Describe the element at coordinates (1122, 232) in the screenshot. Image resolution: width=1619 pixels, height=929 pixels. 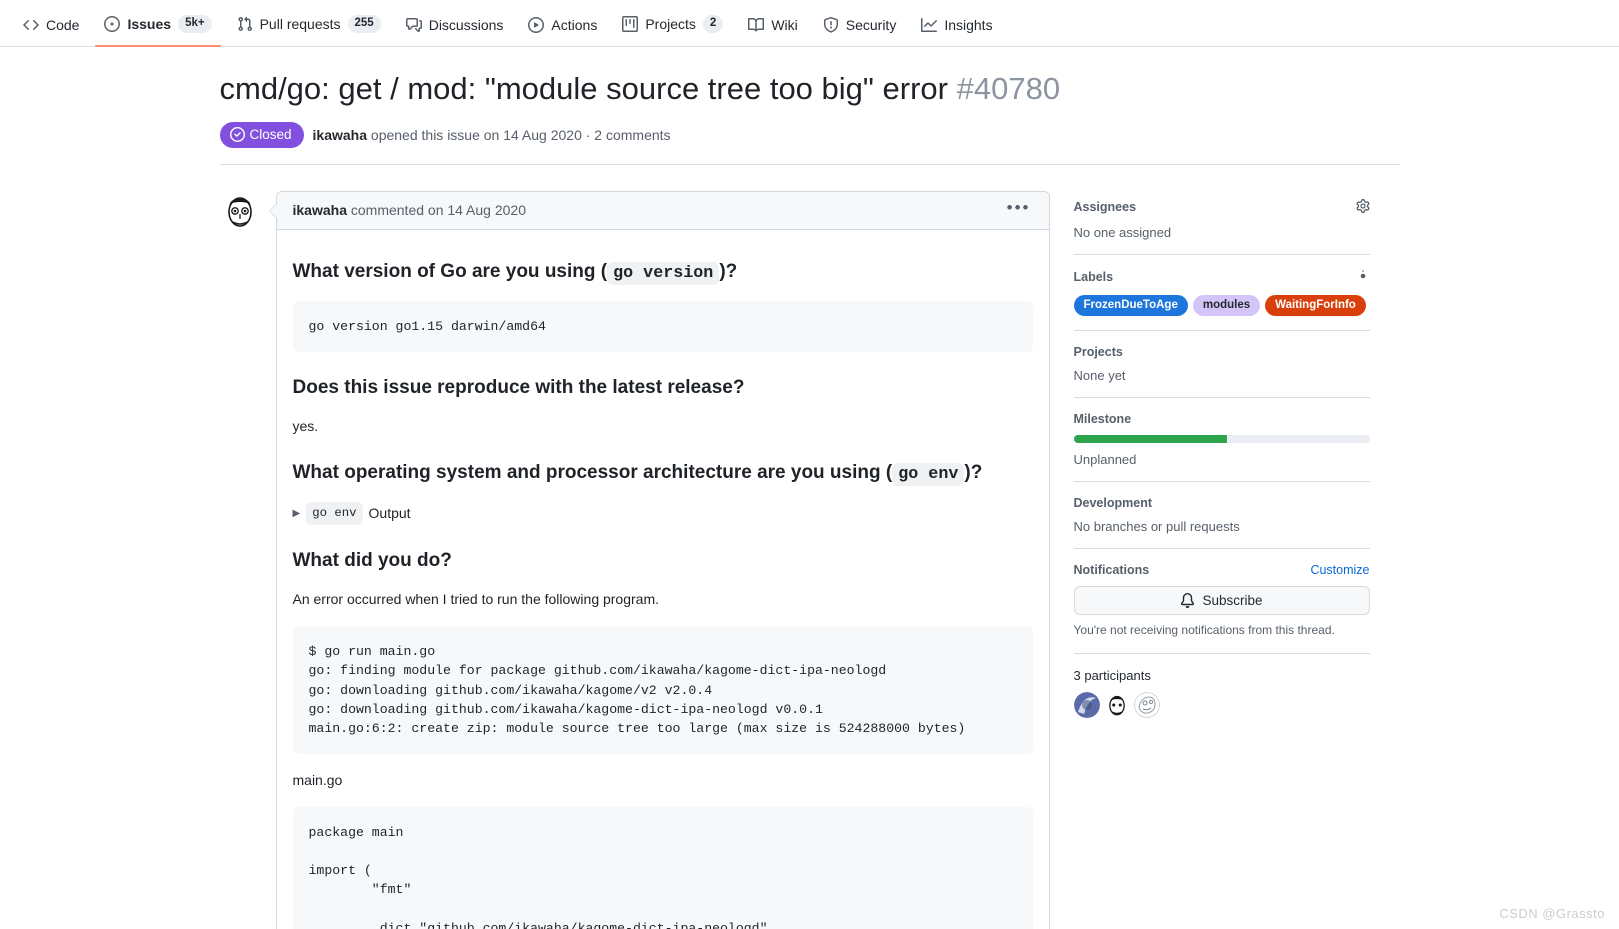
I see `assignees-value: No one assigned` at that location.